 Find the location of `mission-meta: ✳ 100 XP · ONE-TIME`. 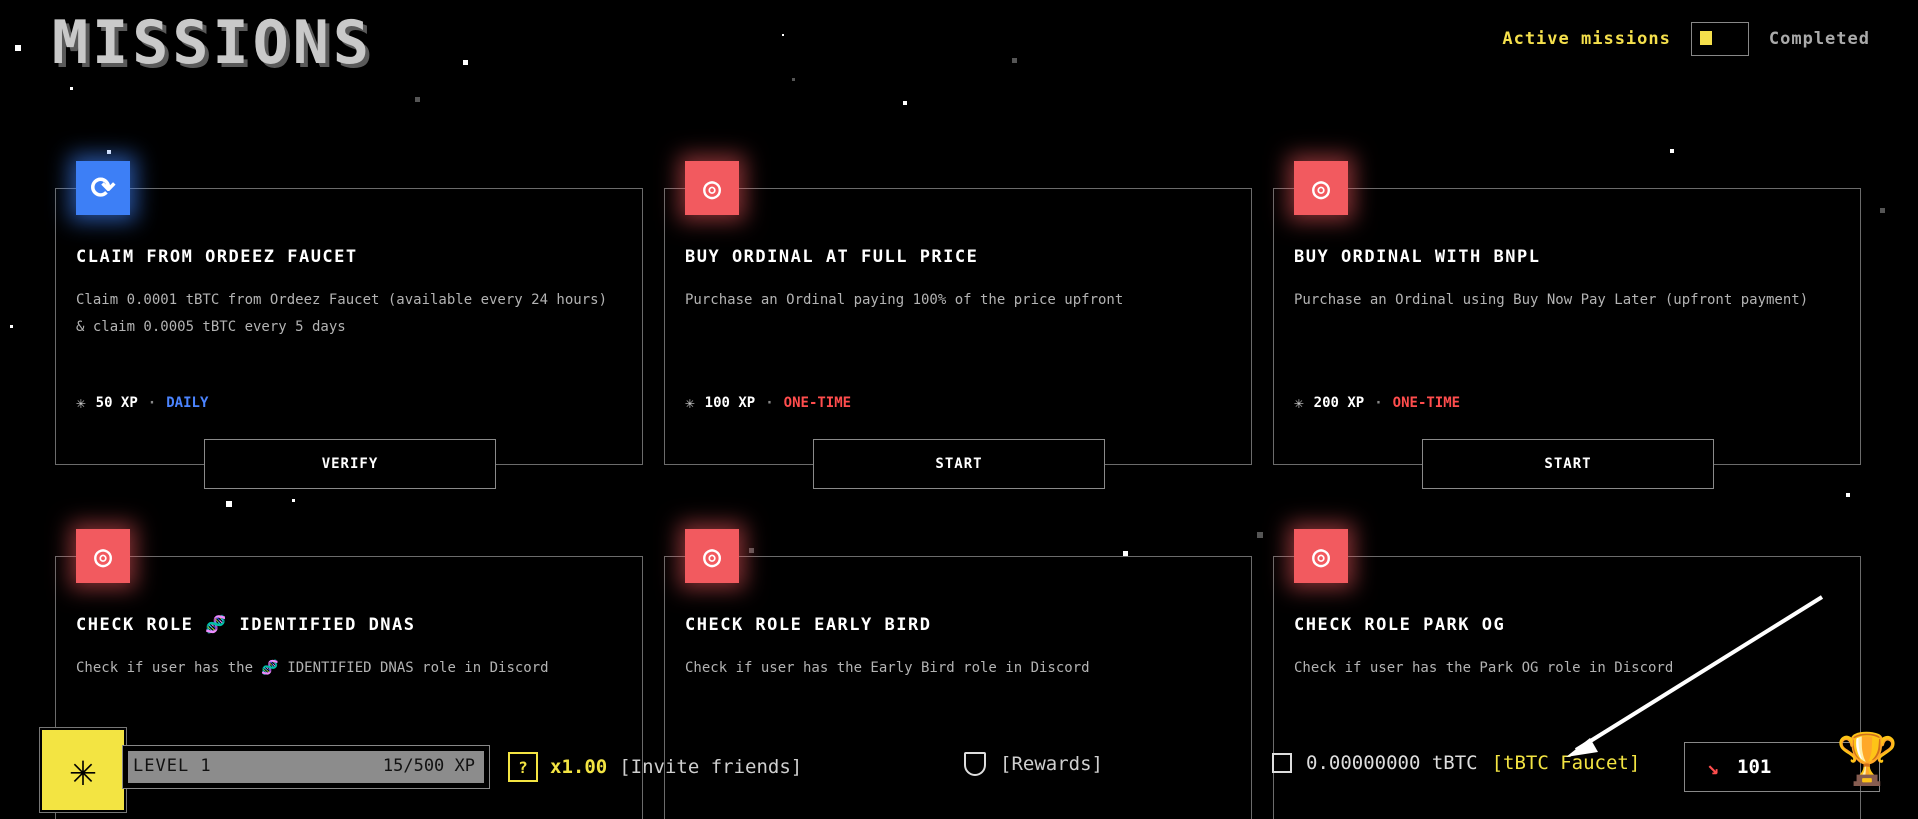

mission-meta: ✳ 100 XP · ONE-TIME is located at coordinates (768, 402).